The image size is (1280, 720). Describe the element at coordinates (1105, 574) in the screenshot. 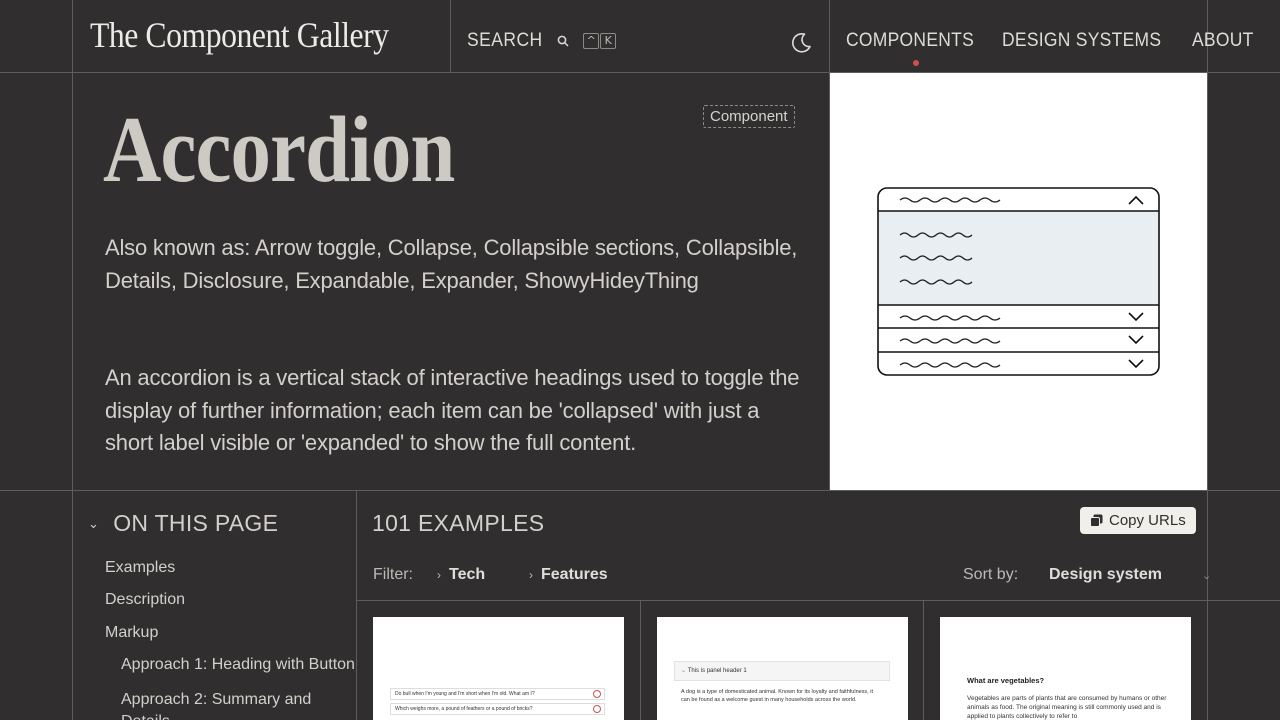

I see `sort-value: Design system` at that location.